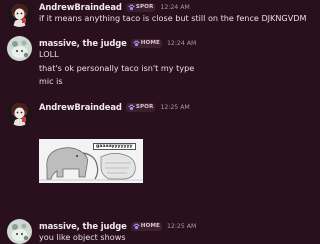 The height and width of the screenshot is (244, 320). What do you see at coordinates (49, 54) in the screenshot?
I see `message-text: LOLL` at bounding box center [49, 54].